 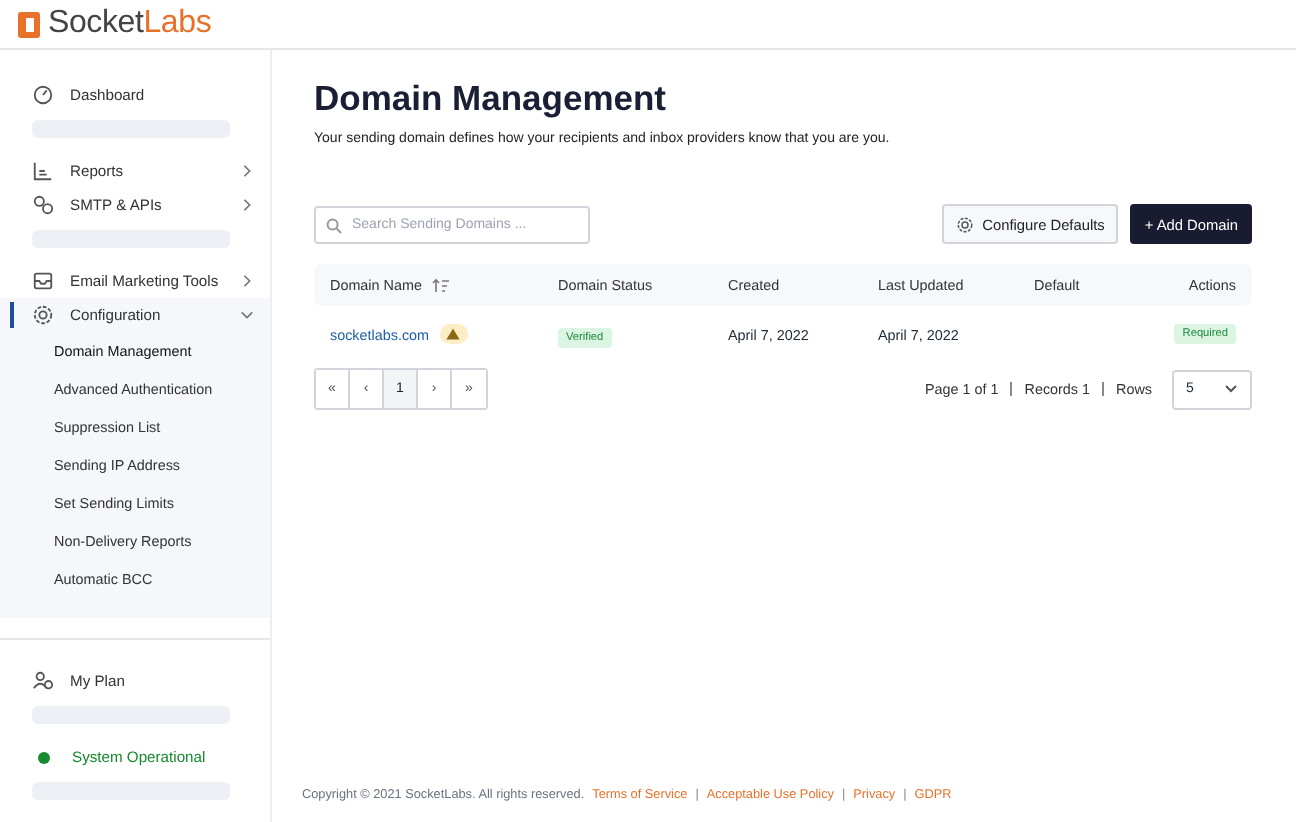 I want to click on logo: SocketLabs, so click(x=115, y=24).